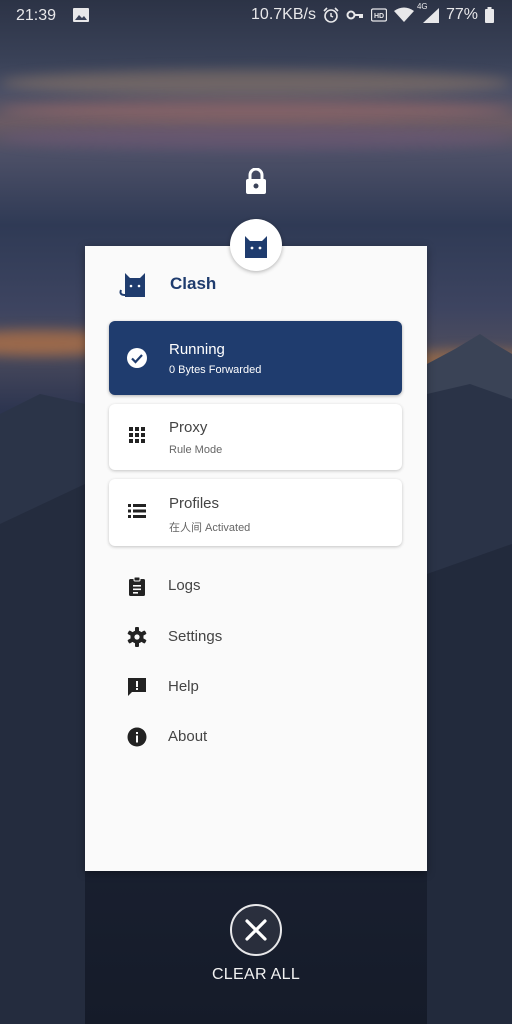 The width and height of the screenshot is (512, 1024). I want to click on signal-icon: 4G, so click(428, 12).